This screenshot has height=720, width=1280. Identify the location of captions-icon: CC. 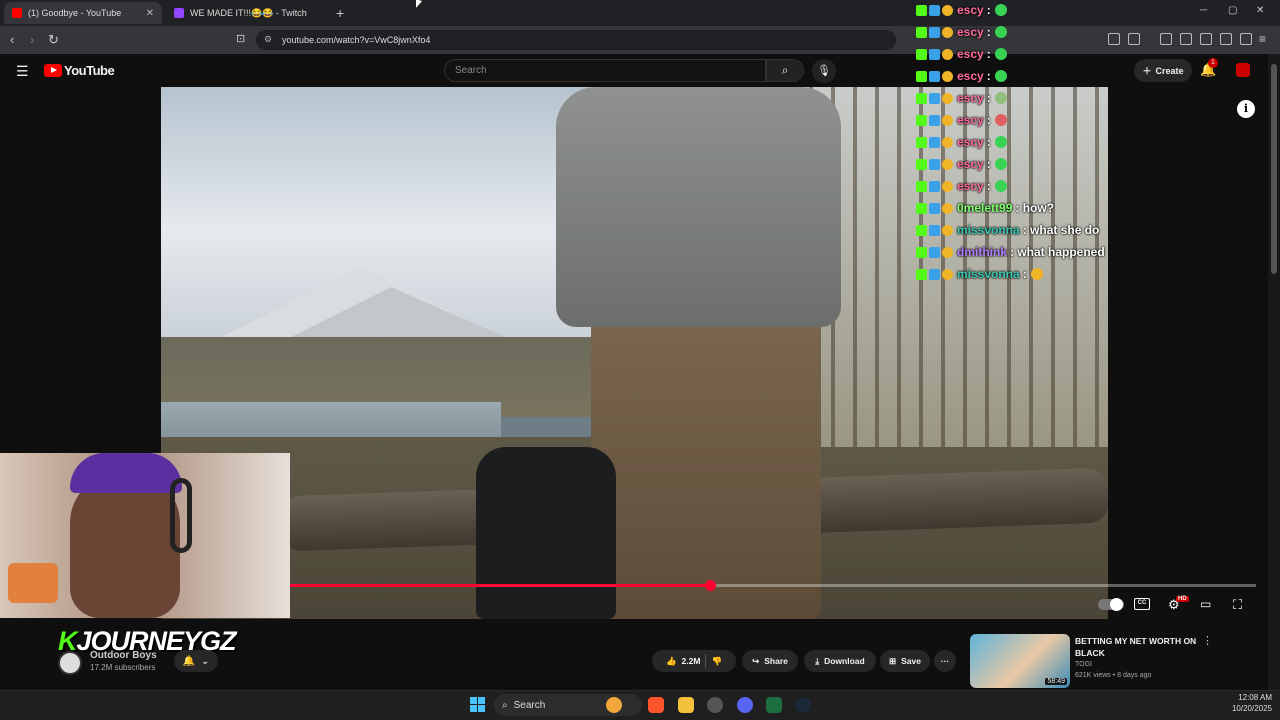
(1142, 604).